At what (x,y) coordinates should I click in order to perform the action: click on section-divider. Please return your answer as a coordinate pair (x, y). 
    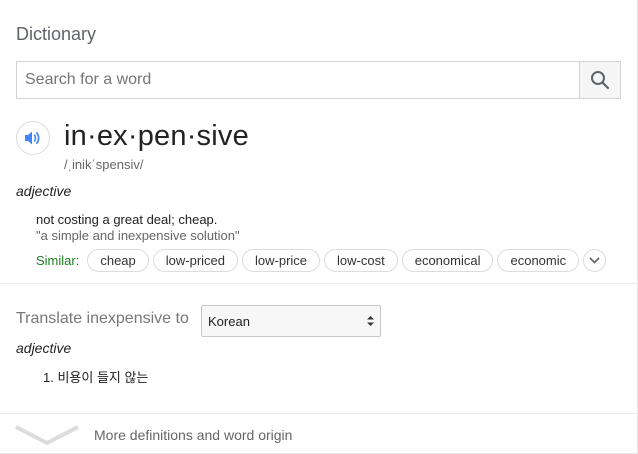
    Looking at the image, I should click on (319, 283).